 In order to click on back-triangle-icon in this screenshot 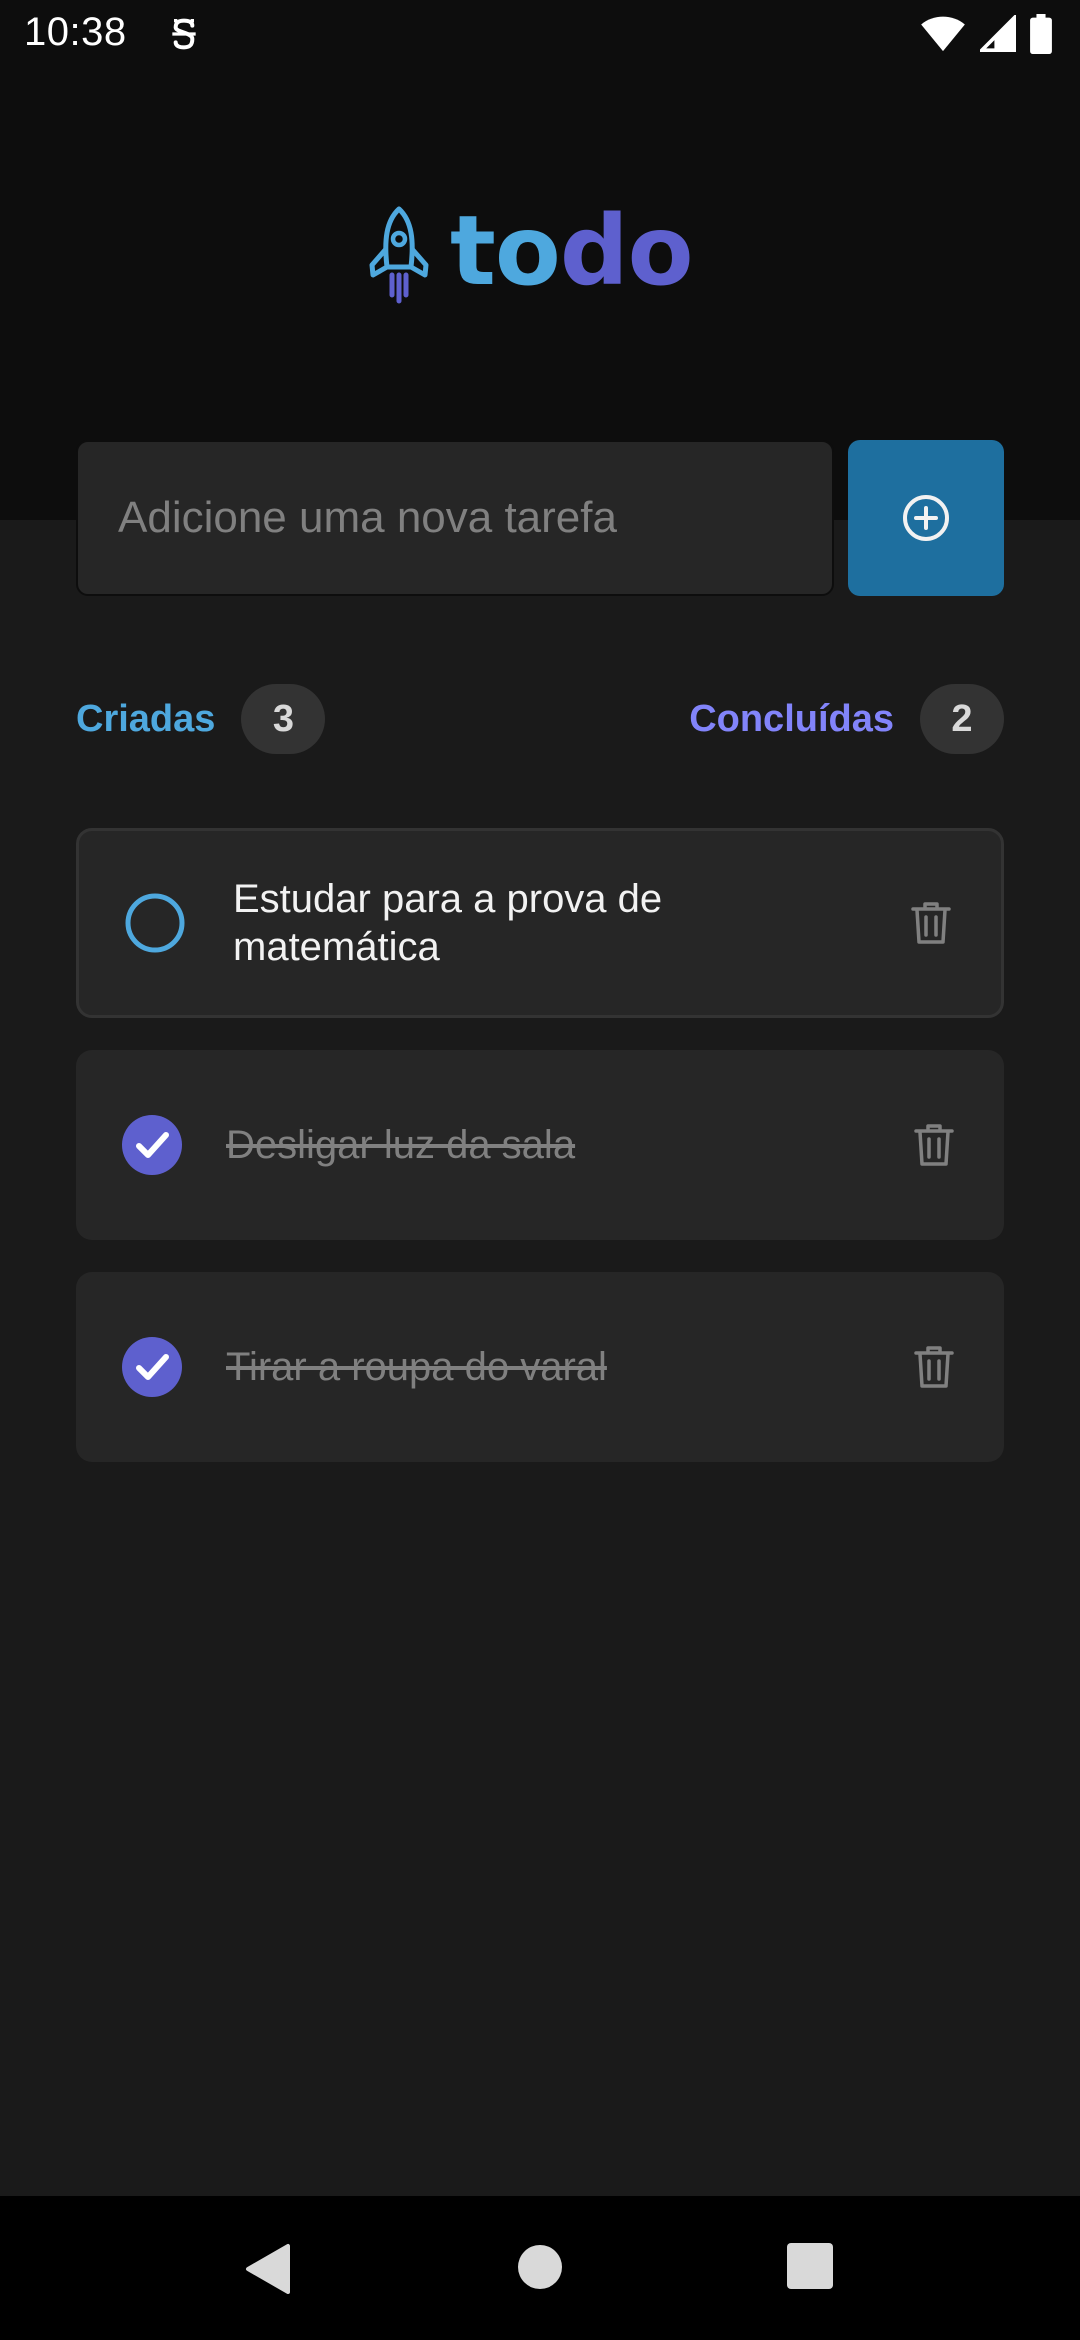, I will do `click(267, 2269)`.